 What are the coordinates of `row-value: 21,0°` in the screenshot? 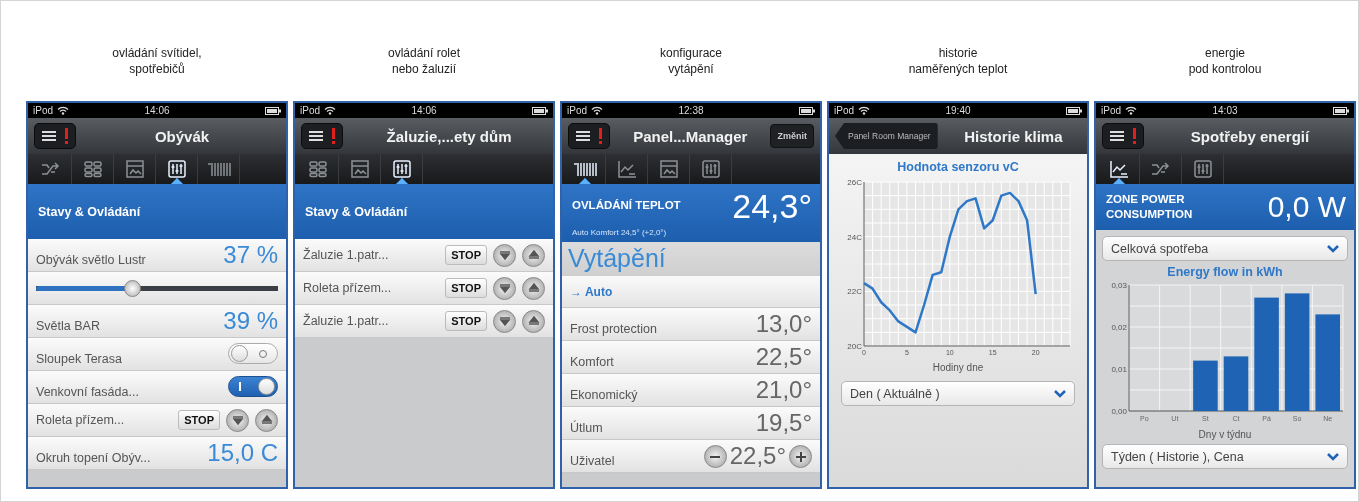 It's located at (783, 390).